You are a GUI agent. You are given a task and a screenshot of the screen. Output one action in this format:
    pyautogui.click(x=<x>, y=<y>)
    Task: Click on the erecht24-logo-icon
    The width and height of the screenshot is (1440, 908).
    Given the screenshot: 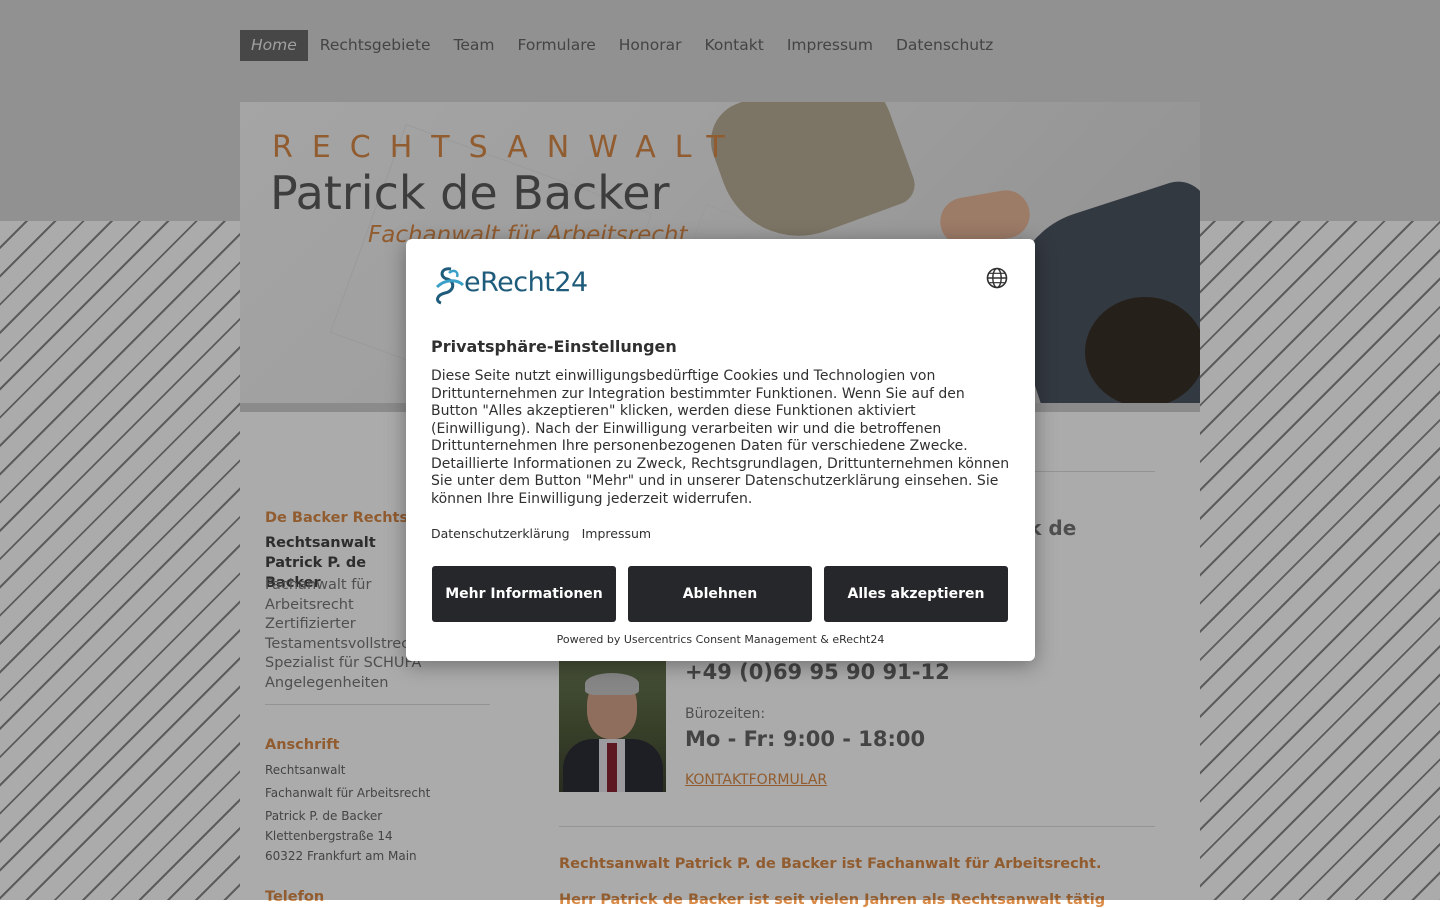 What is the action you would take?
    pyautogui.click(x=450, y=286)
    